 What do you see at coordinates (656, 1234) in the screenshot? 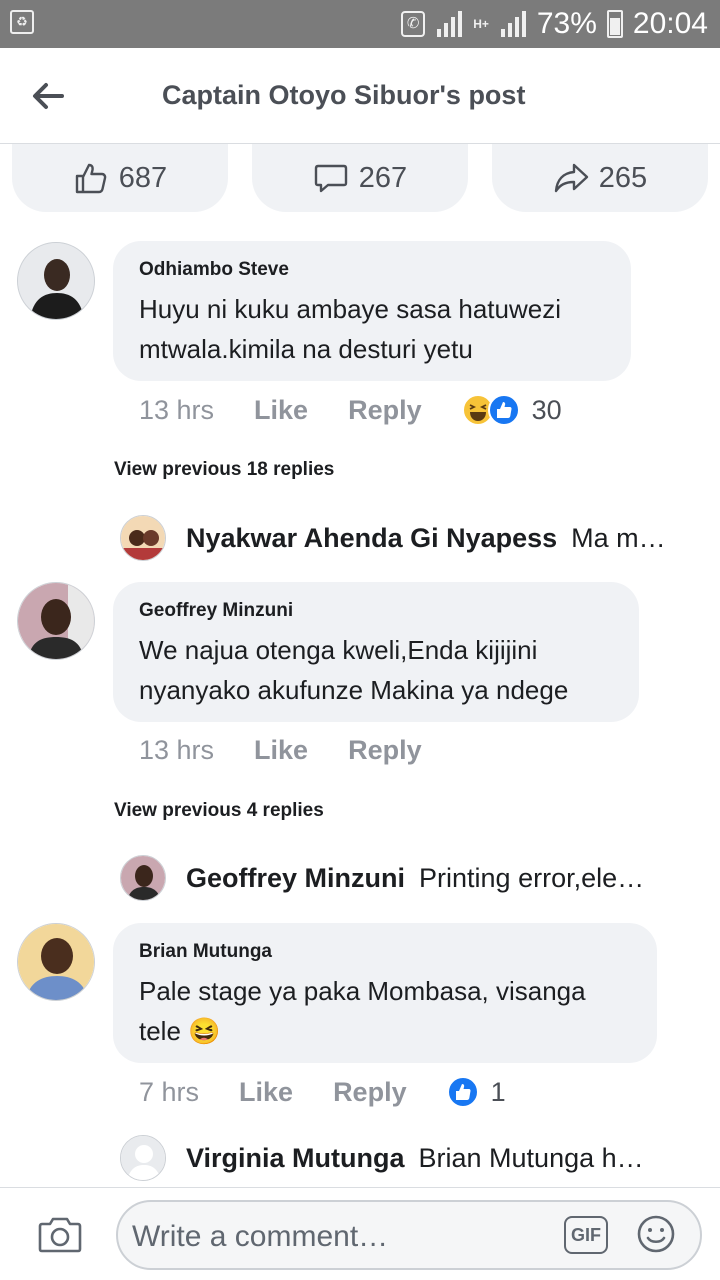
I see `emoji-smile-icon` at bounding box center [656, 1234].